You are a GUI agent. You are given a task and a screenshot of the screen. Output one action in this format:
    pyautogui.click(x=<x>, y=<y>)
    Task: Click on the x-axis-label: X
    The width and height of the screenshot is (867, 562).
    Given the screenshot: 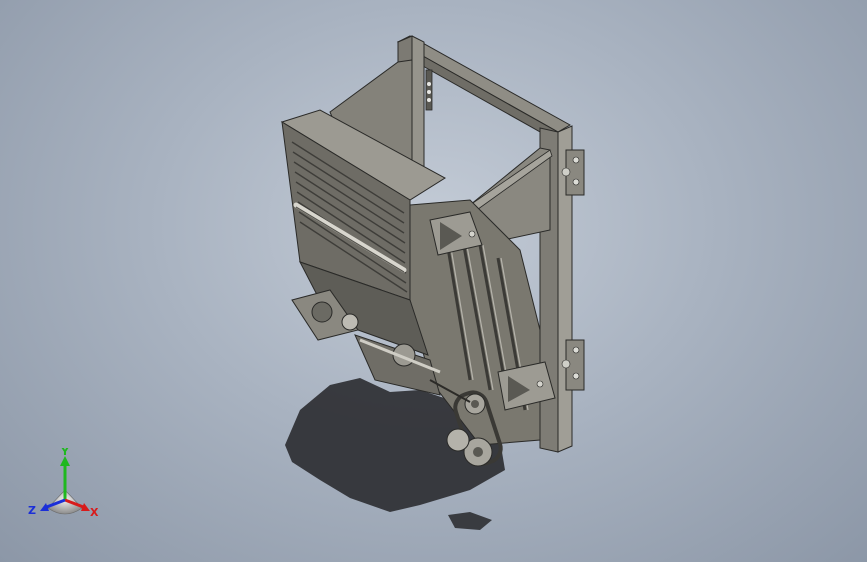 What is the action you would take?
    pyautogui.click(x=94, y=512)
    